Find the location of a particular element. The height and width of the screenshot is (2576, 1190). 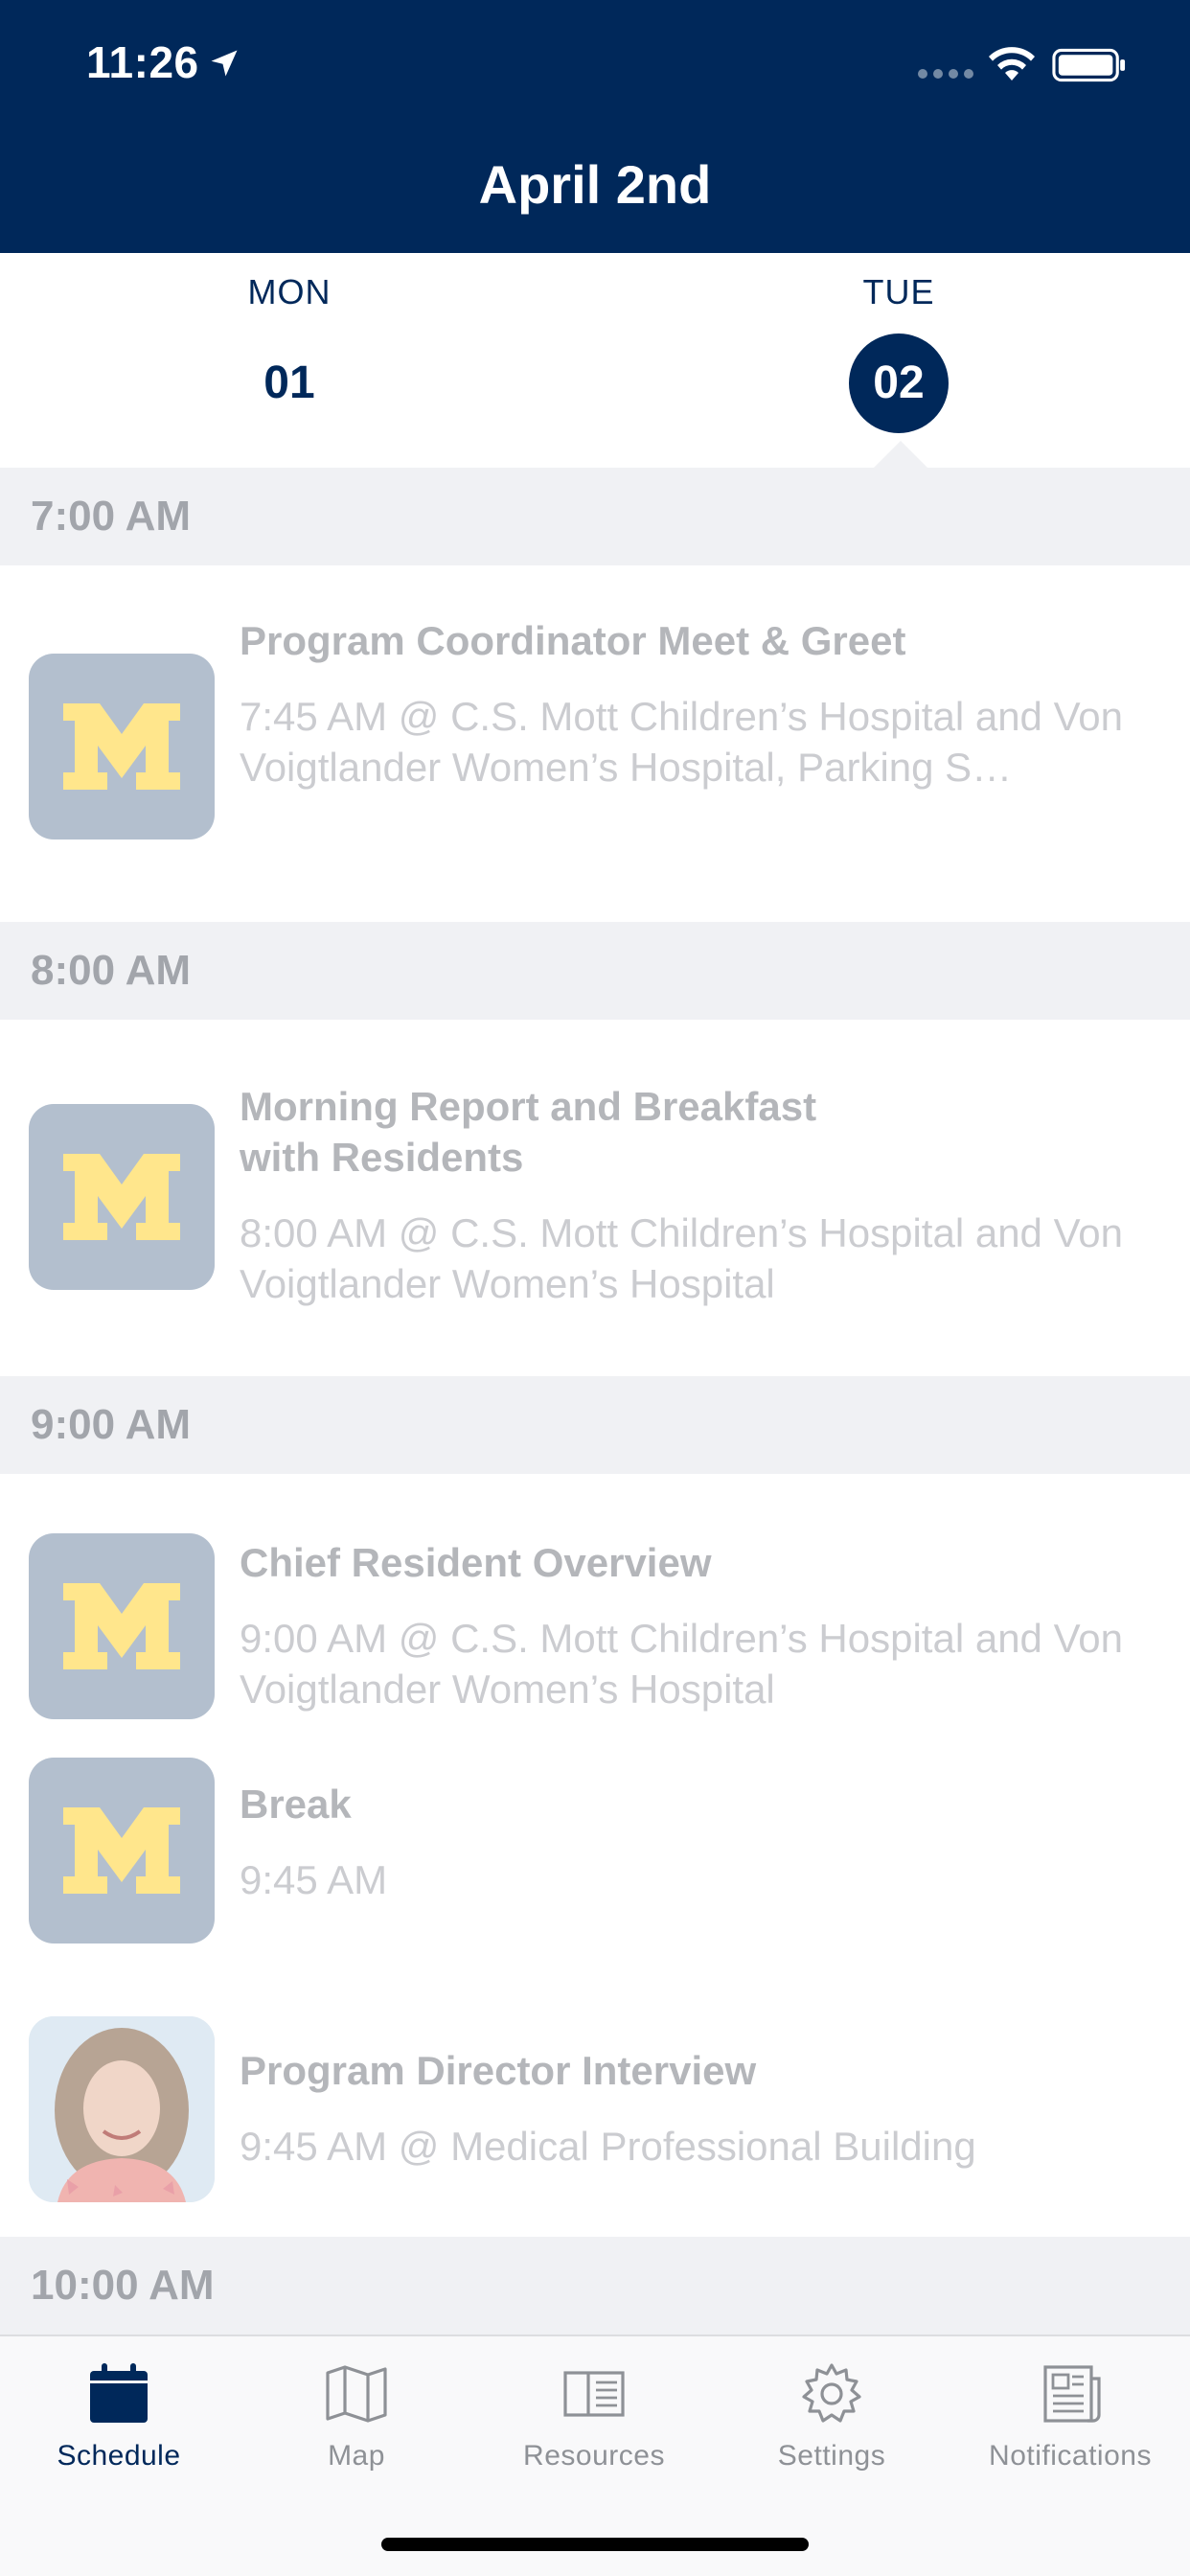

day-number: 01 is located at coordinates (289, 382).